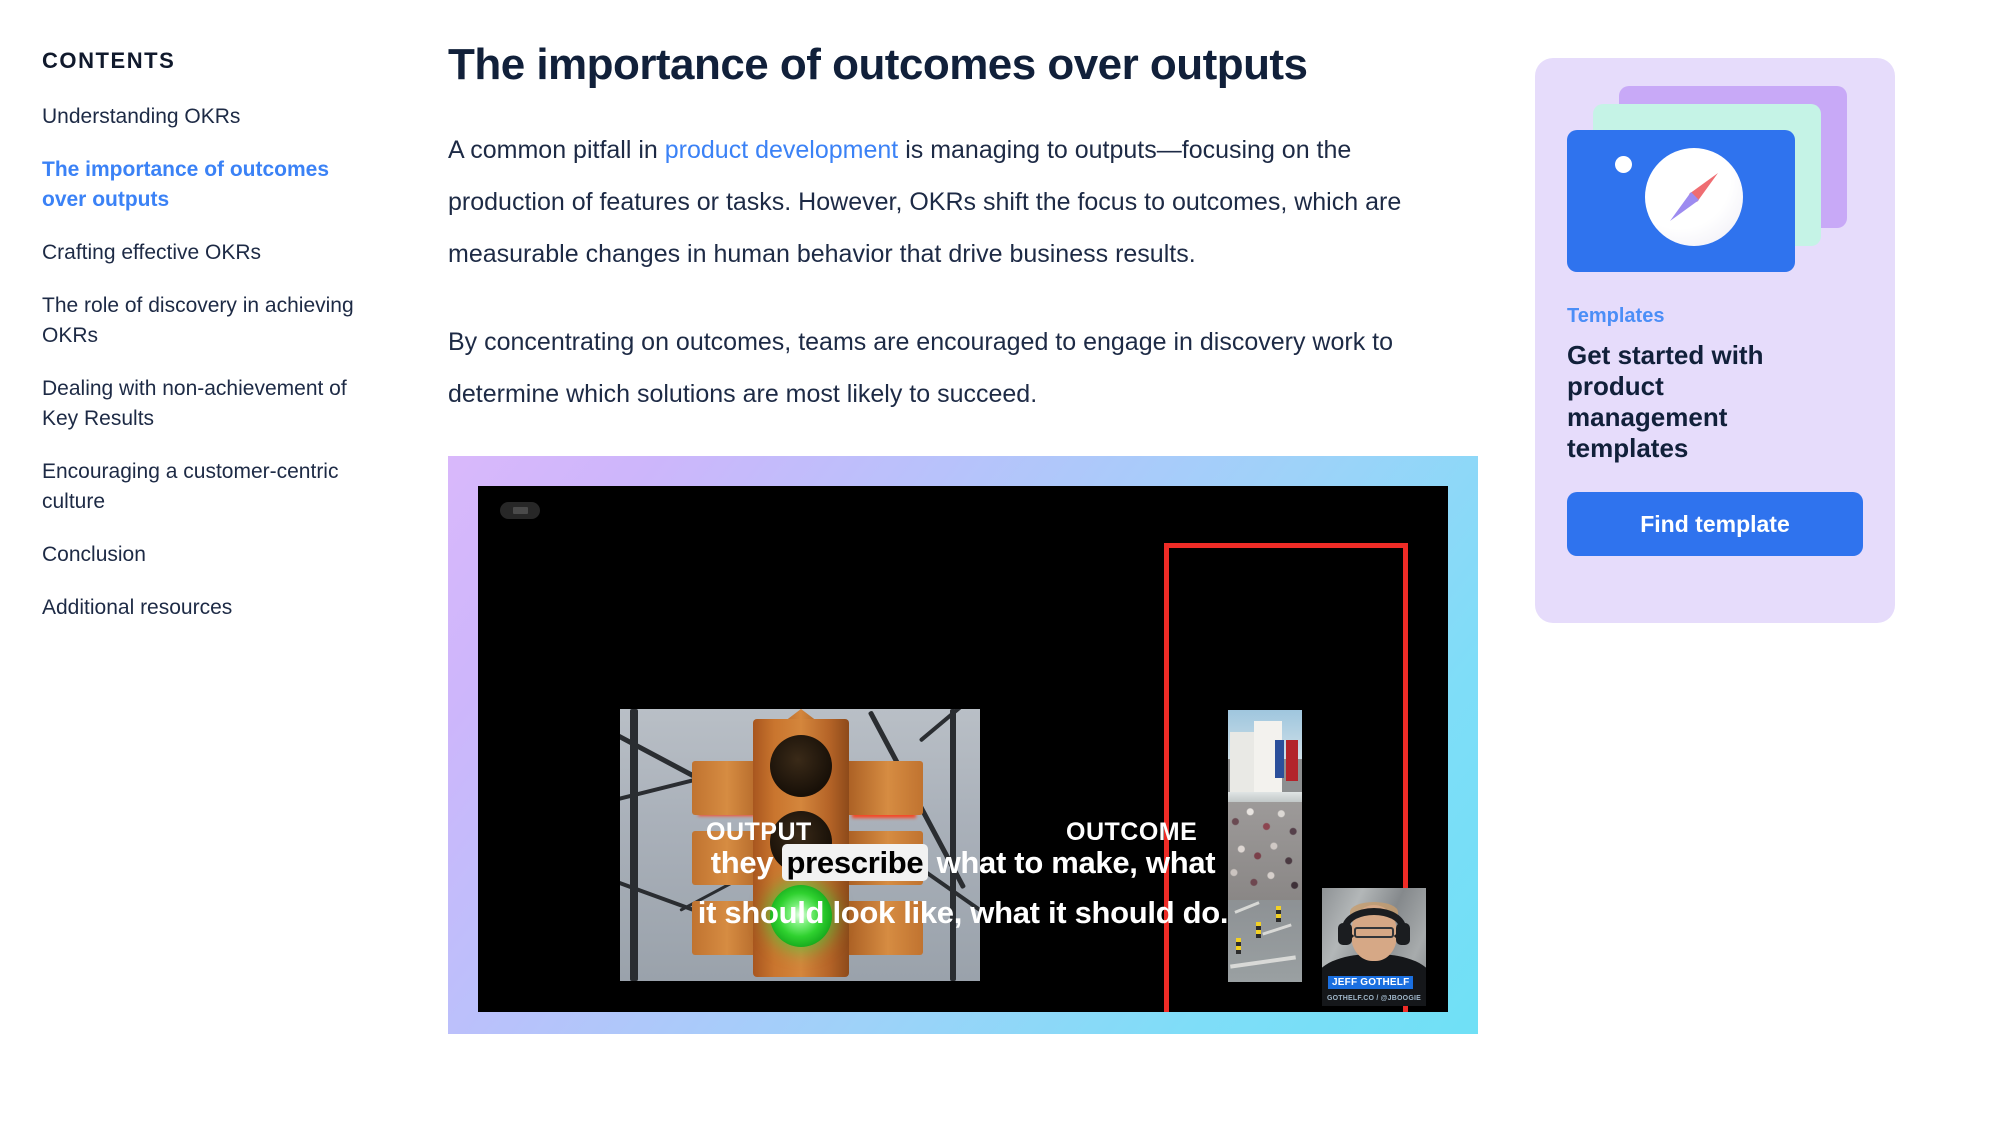  I want to click on video-caption-line-2: it should look like, what it should do., so click(963, 912).